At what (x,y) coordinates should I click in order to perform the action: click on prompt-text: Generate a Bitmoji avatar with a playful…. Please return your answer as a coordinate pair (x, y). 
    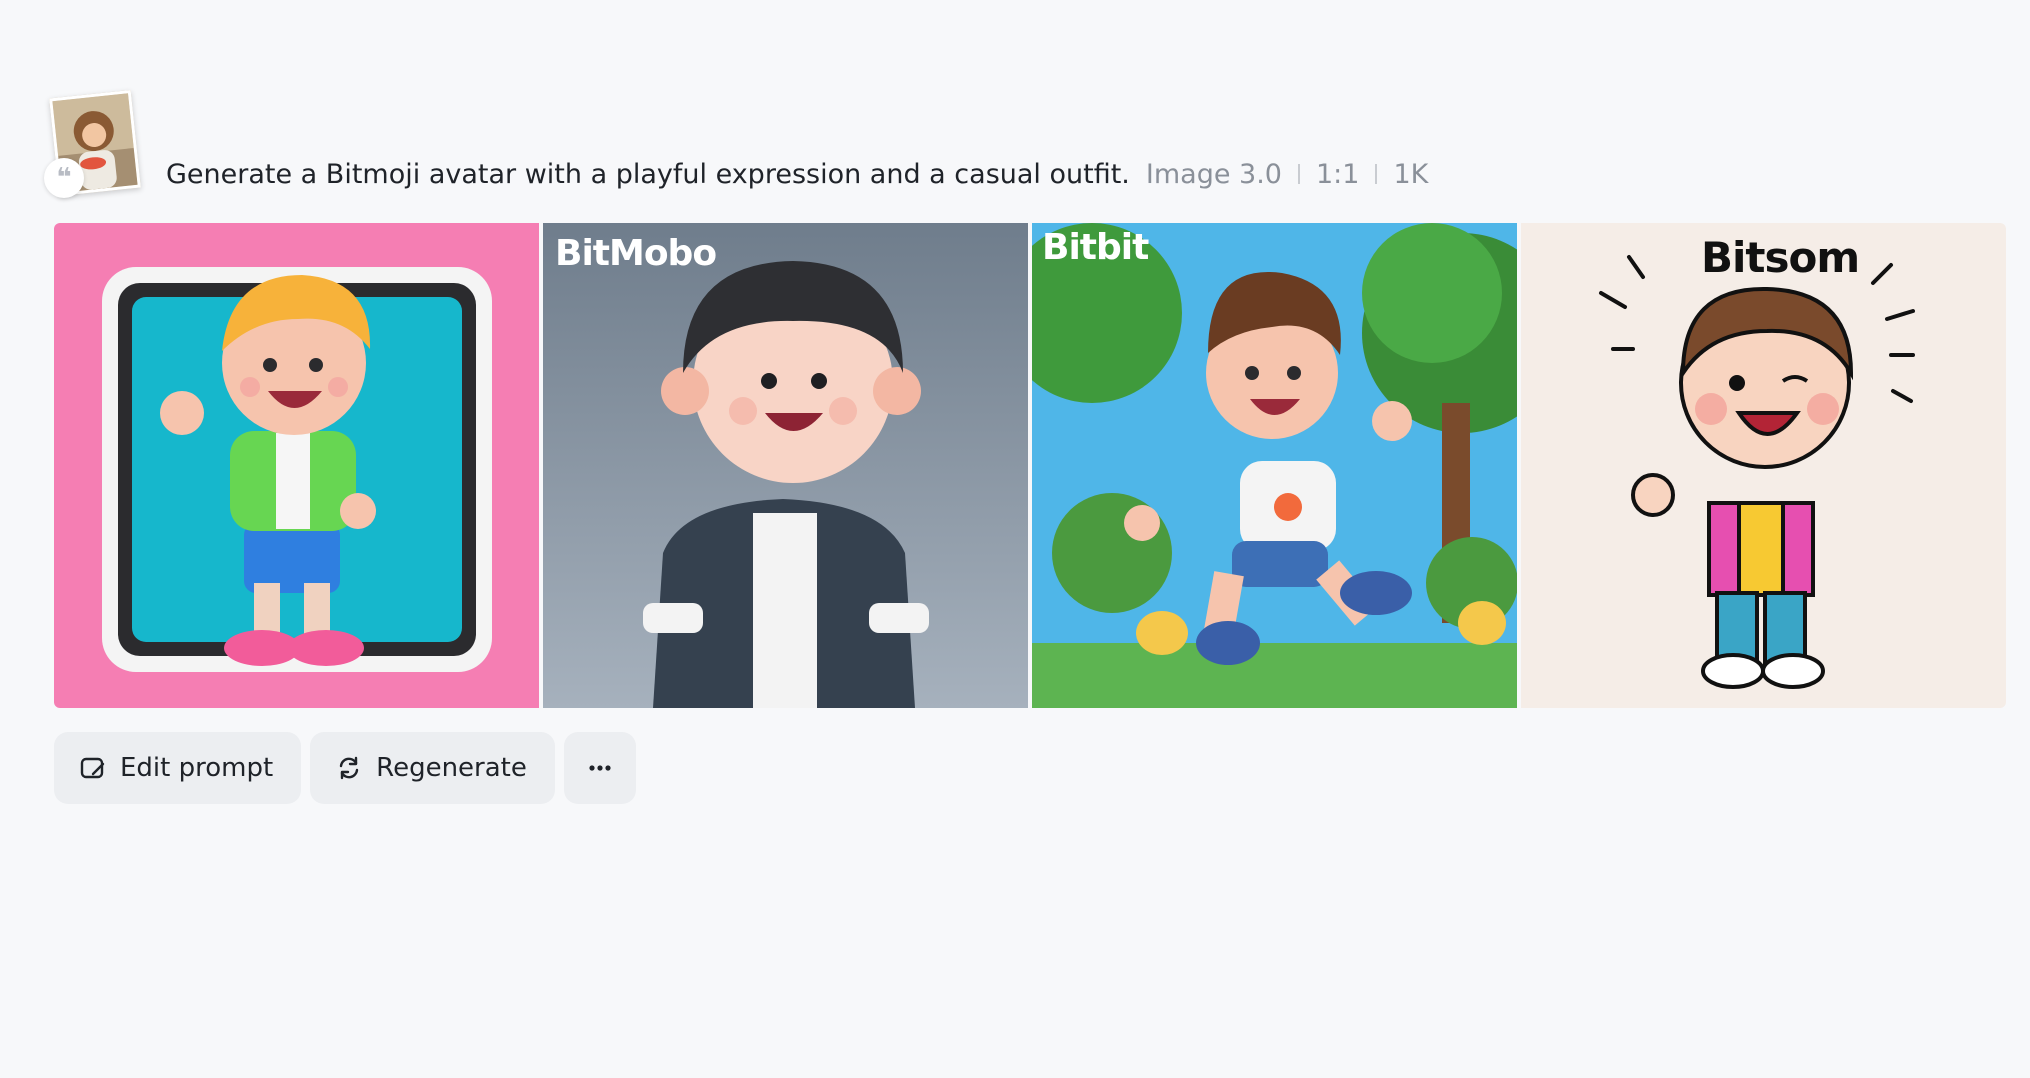
    Looking at the image, I should click on (648, 174).